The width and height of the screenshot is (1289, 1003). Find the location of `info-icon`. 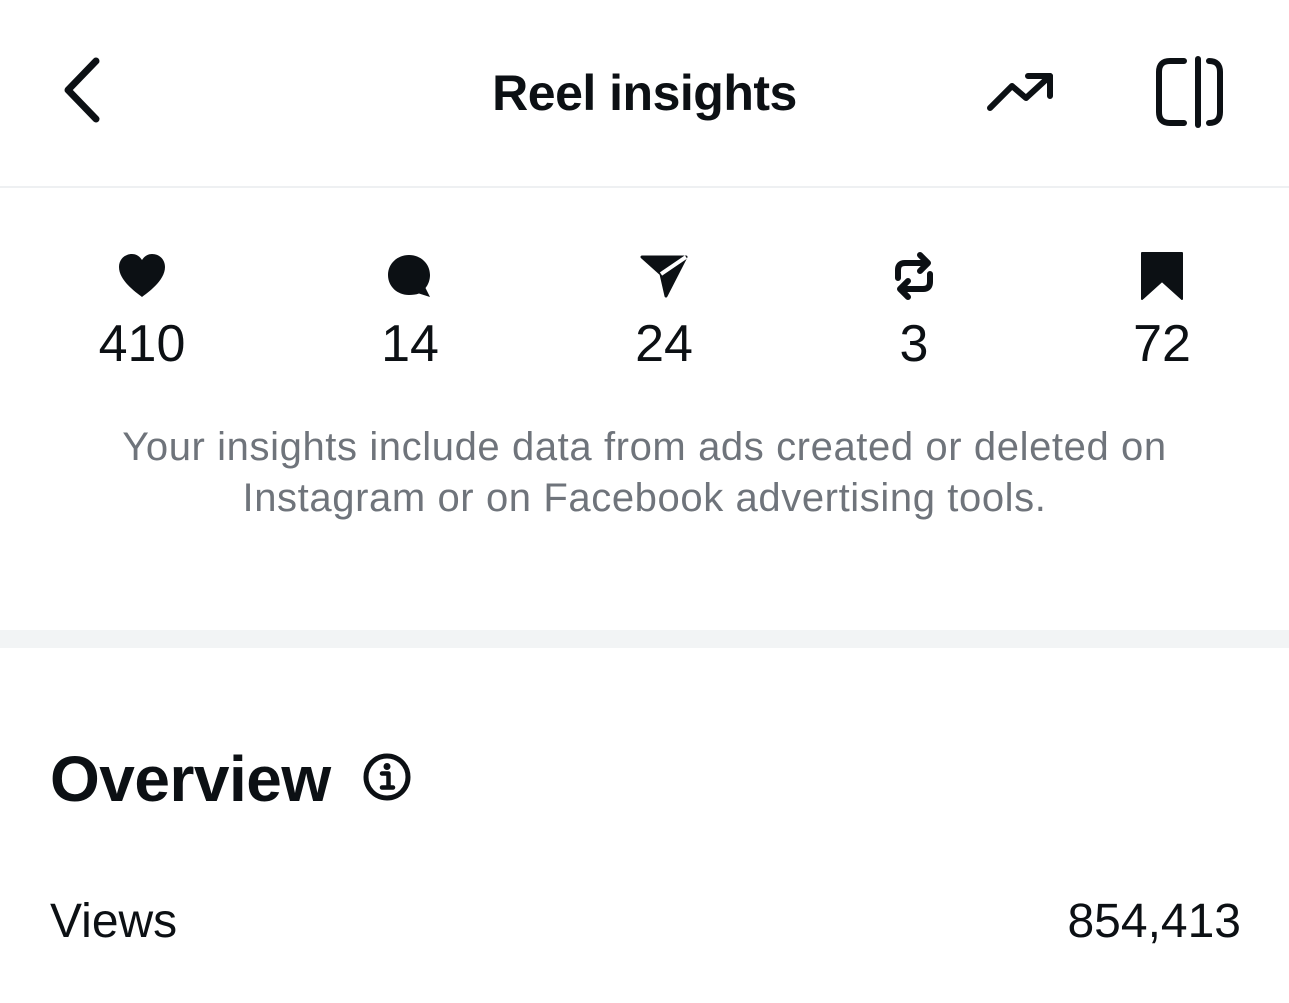

info-icon is located at coordinates (387, 779).